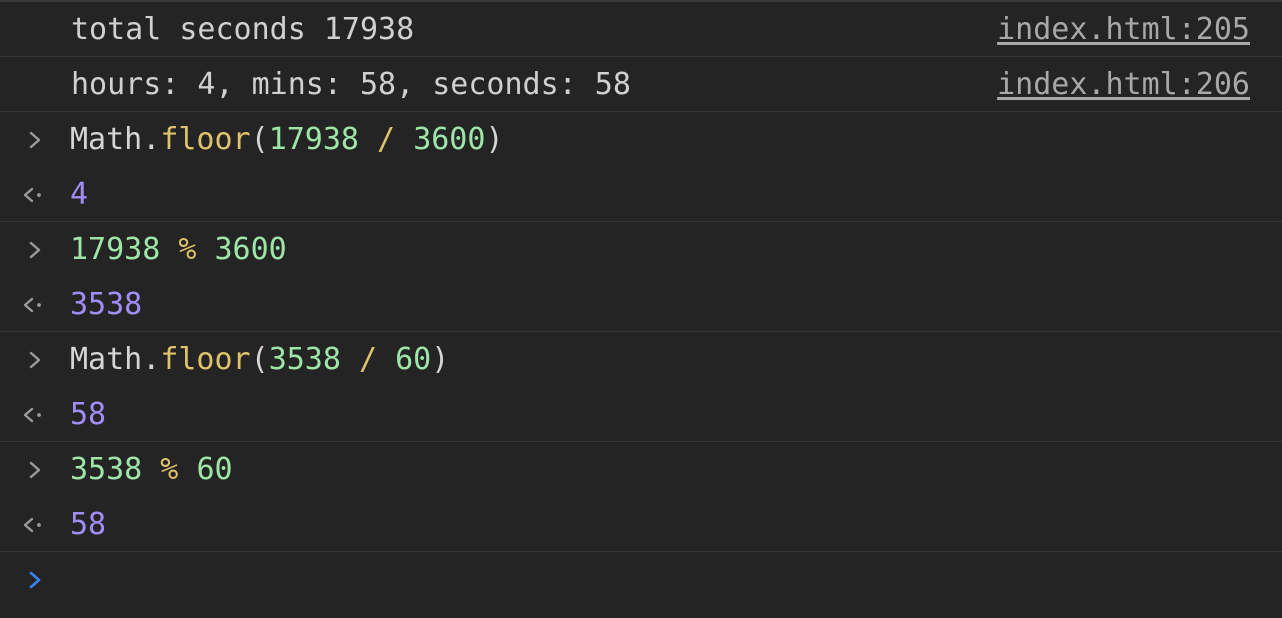 This screenshot has height=618, width=1282. What do you see at coordinates (641, 469) in the screenshot?
I see `console-input-row: 3538 % 60` at bounding box center [641, 469].